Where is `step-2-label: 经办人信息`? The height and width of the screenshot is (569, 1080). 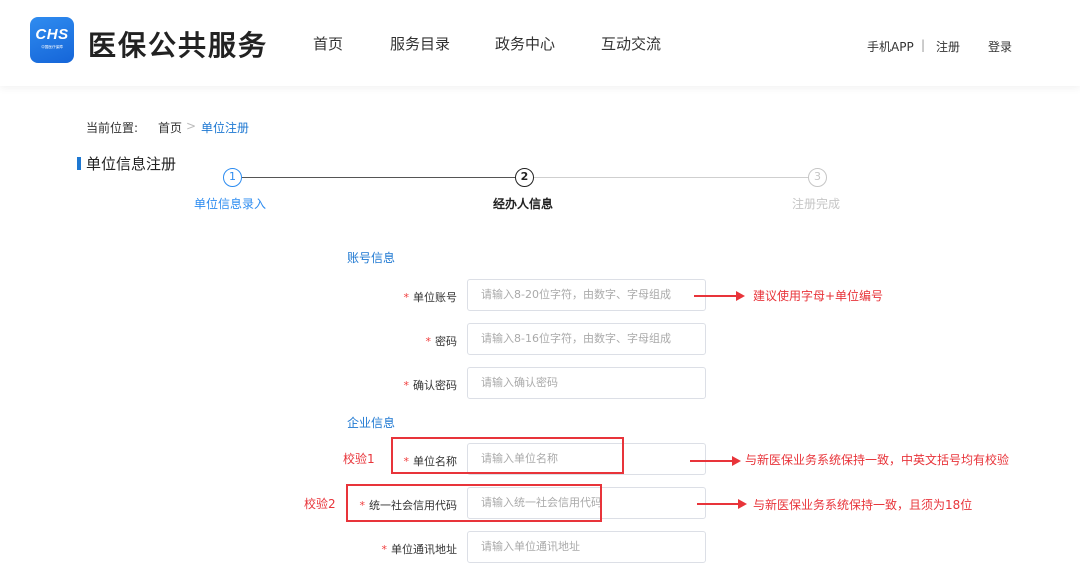
step-2-label: 经办人信息 is located at coordinates (523, 204).